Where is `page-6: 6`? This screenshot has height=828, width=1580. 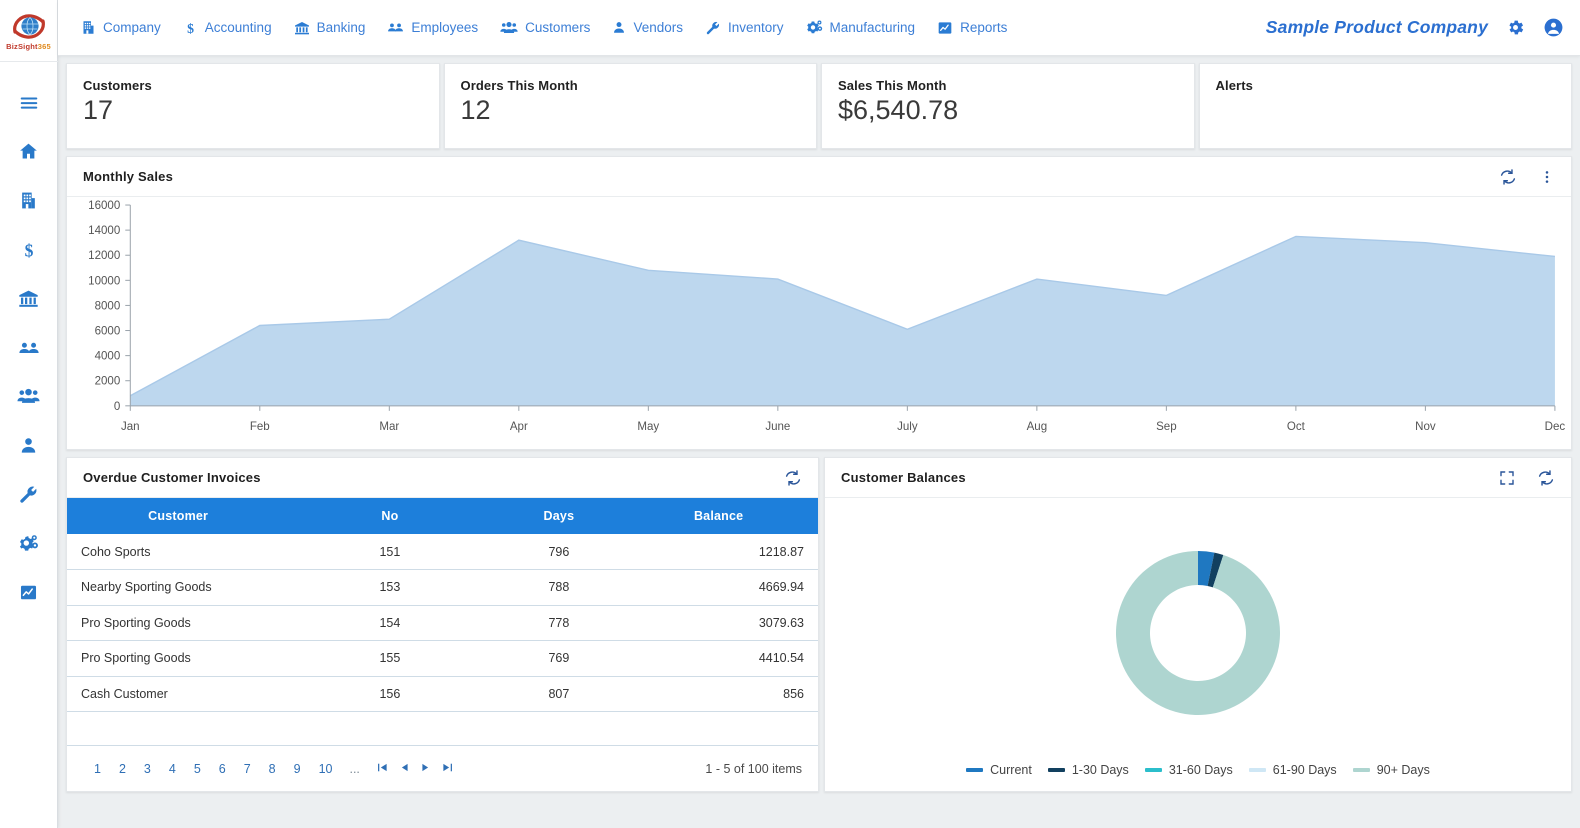 page-6: 6 is located at coordinates (222, 769).